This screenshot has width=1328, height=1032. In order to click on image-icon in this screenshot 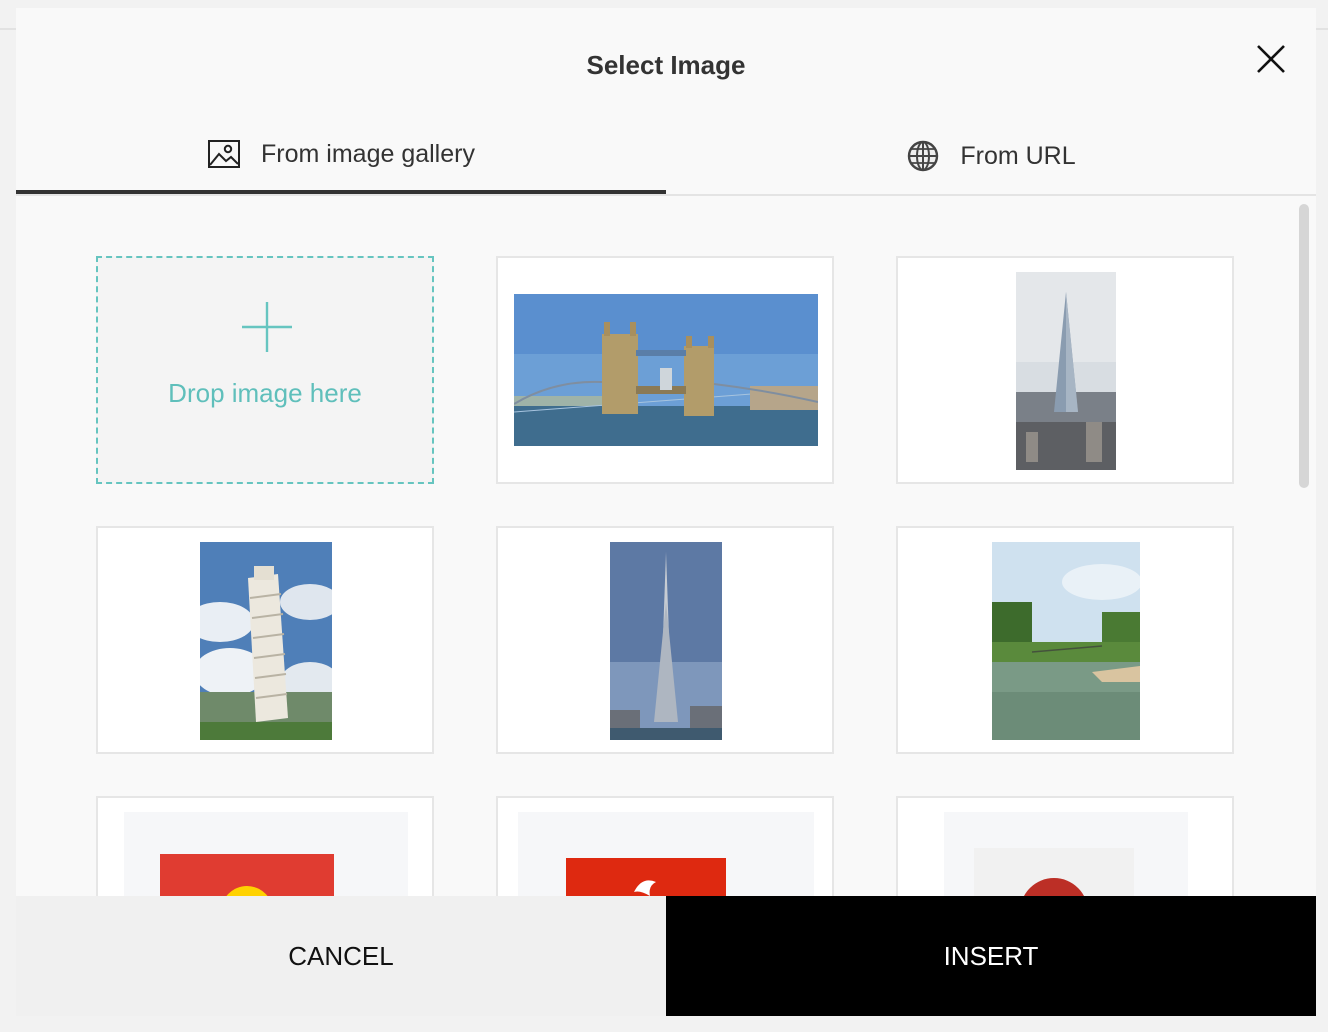, I will do `click(224, 154)`.